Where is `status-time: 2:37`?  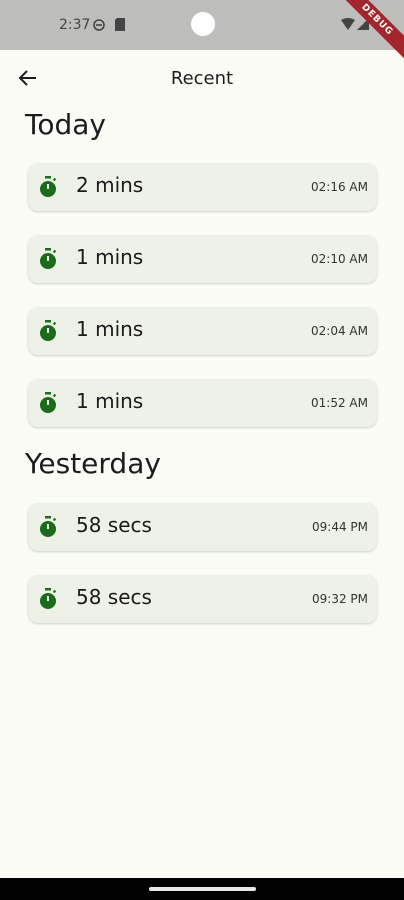 status-time: 2:37 is located at coordinates (75, 25).